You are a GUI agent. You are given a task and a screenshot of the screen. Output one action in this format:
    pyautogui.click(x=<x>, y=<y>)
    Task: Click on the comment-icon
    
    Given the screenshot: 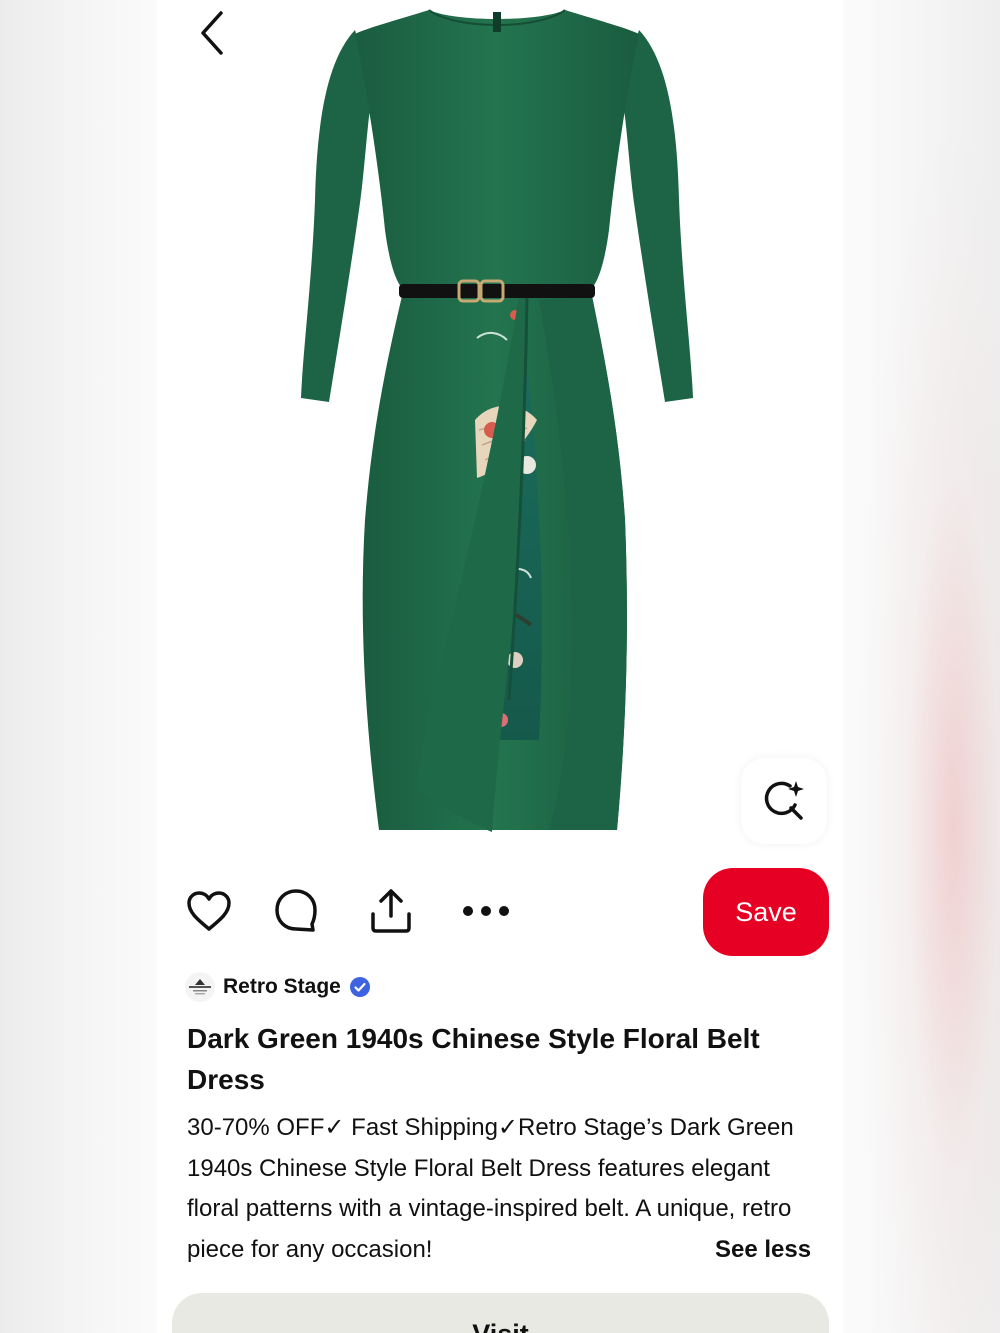 What is the action you would take?
    pyautogui.click(x=296, y=910)
    